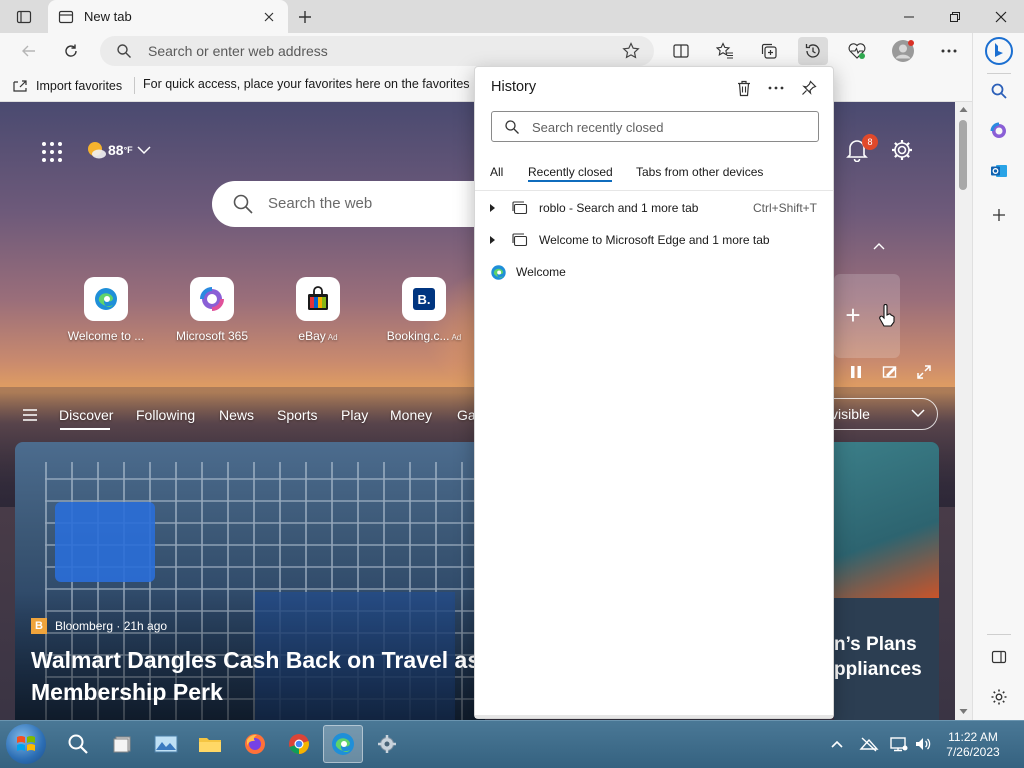 This screenshot has width=1024, height=768. I want to click on history-button, so click(813, 51).